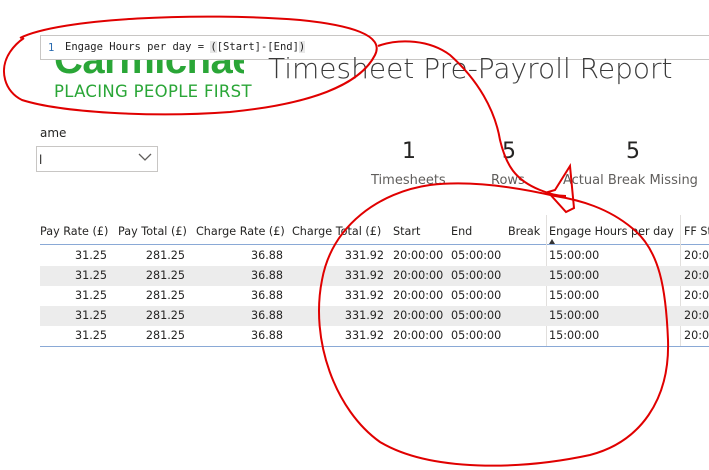 This screenshot has width=709, height=470. Describe the element at coordinates (153, 91) in the screenshot. I see `logo-tagline: PLACING PEOPLE FIRST` at that location.